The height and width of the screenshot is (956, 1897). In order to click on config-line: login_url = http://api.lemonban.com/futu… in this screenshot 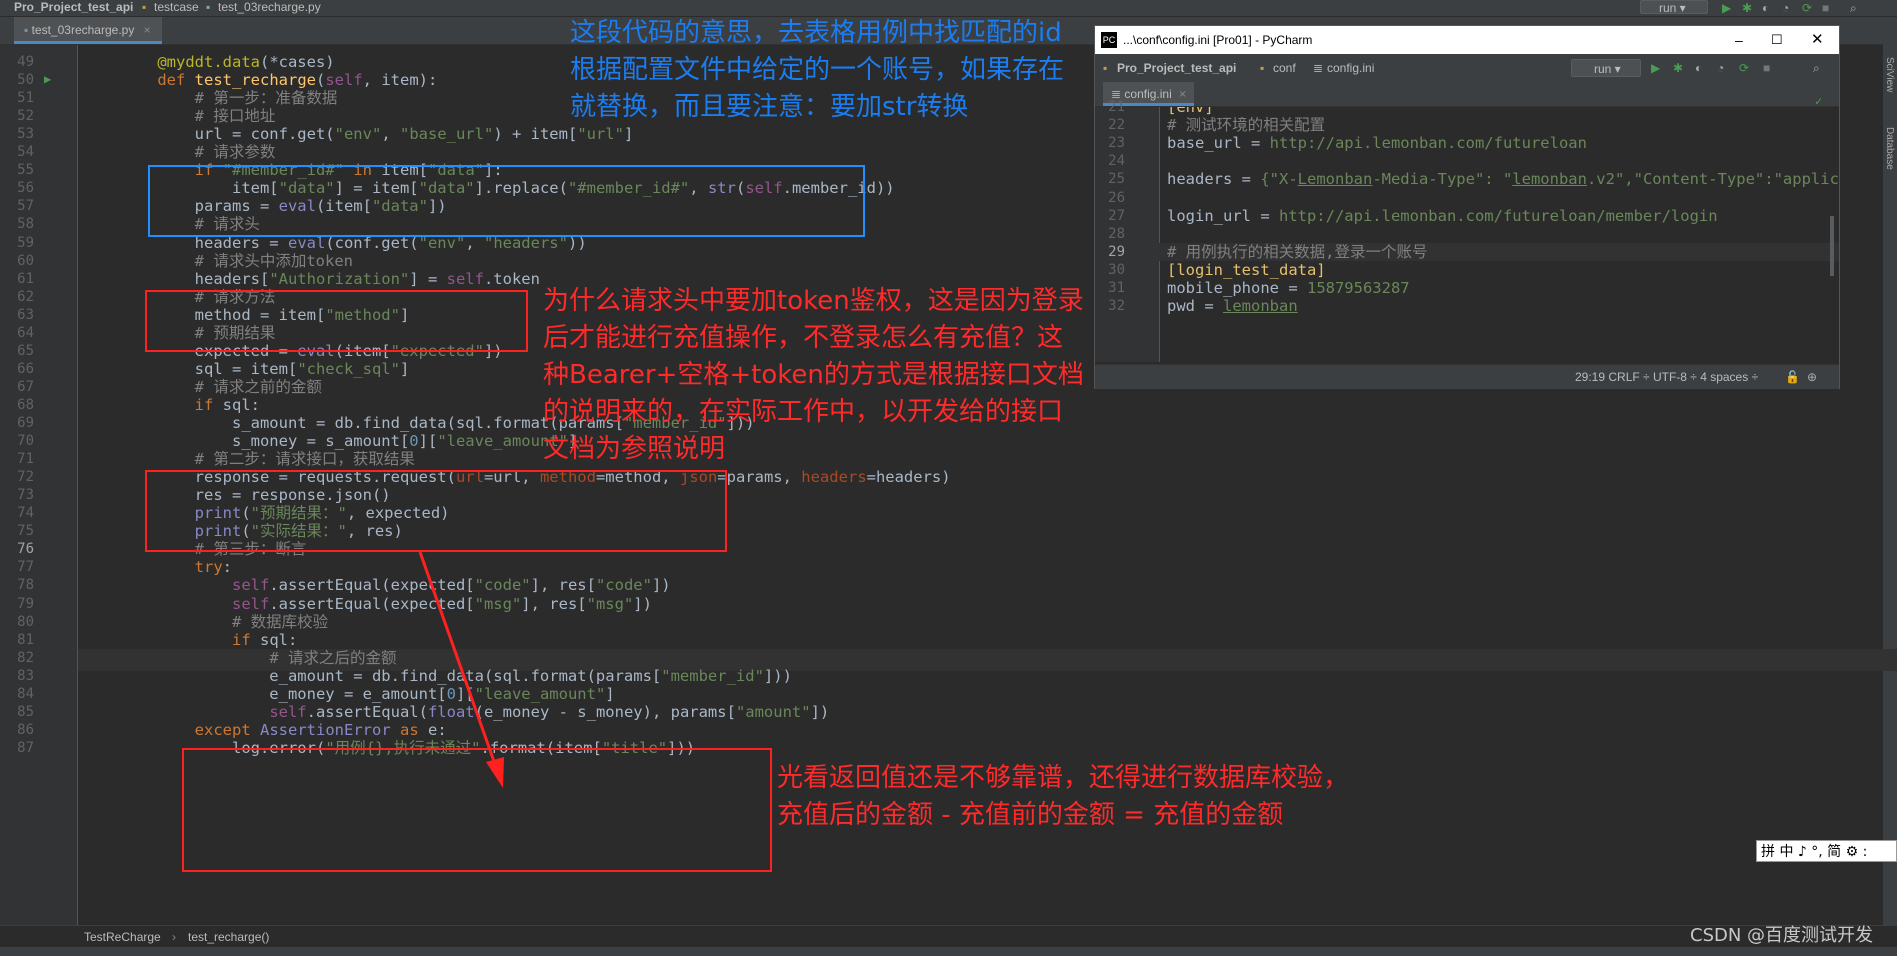, I will do `click(1442, 215)`.